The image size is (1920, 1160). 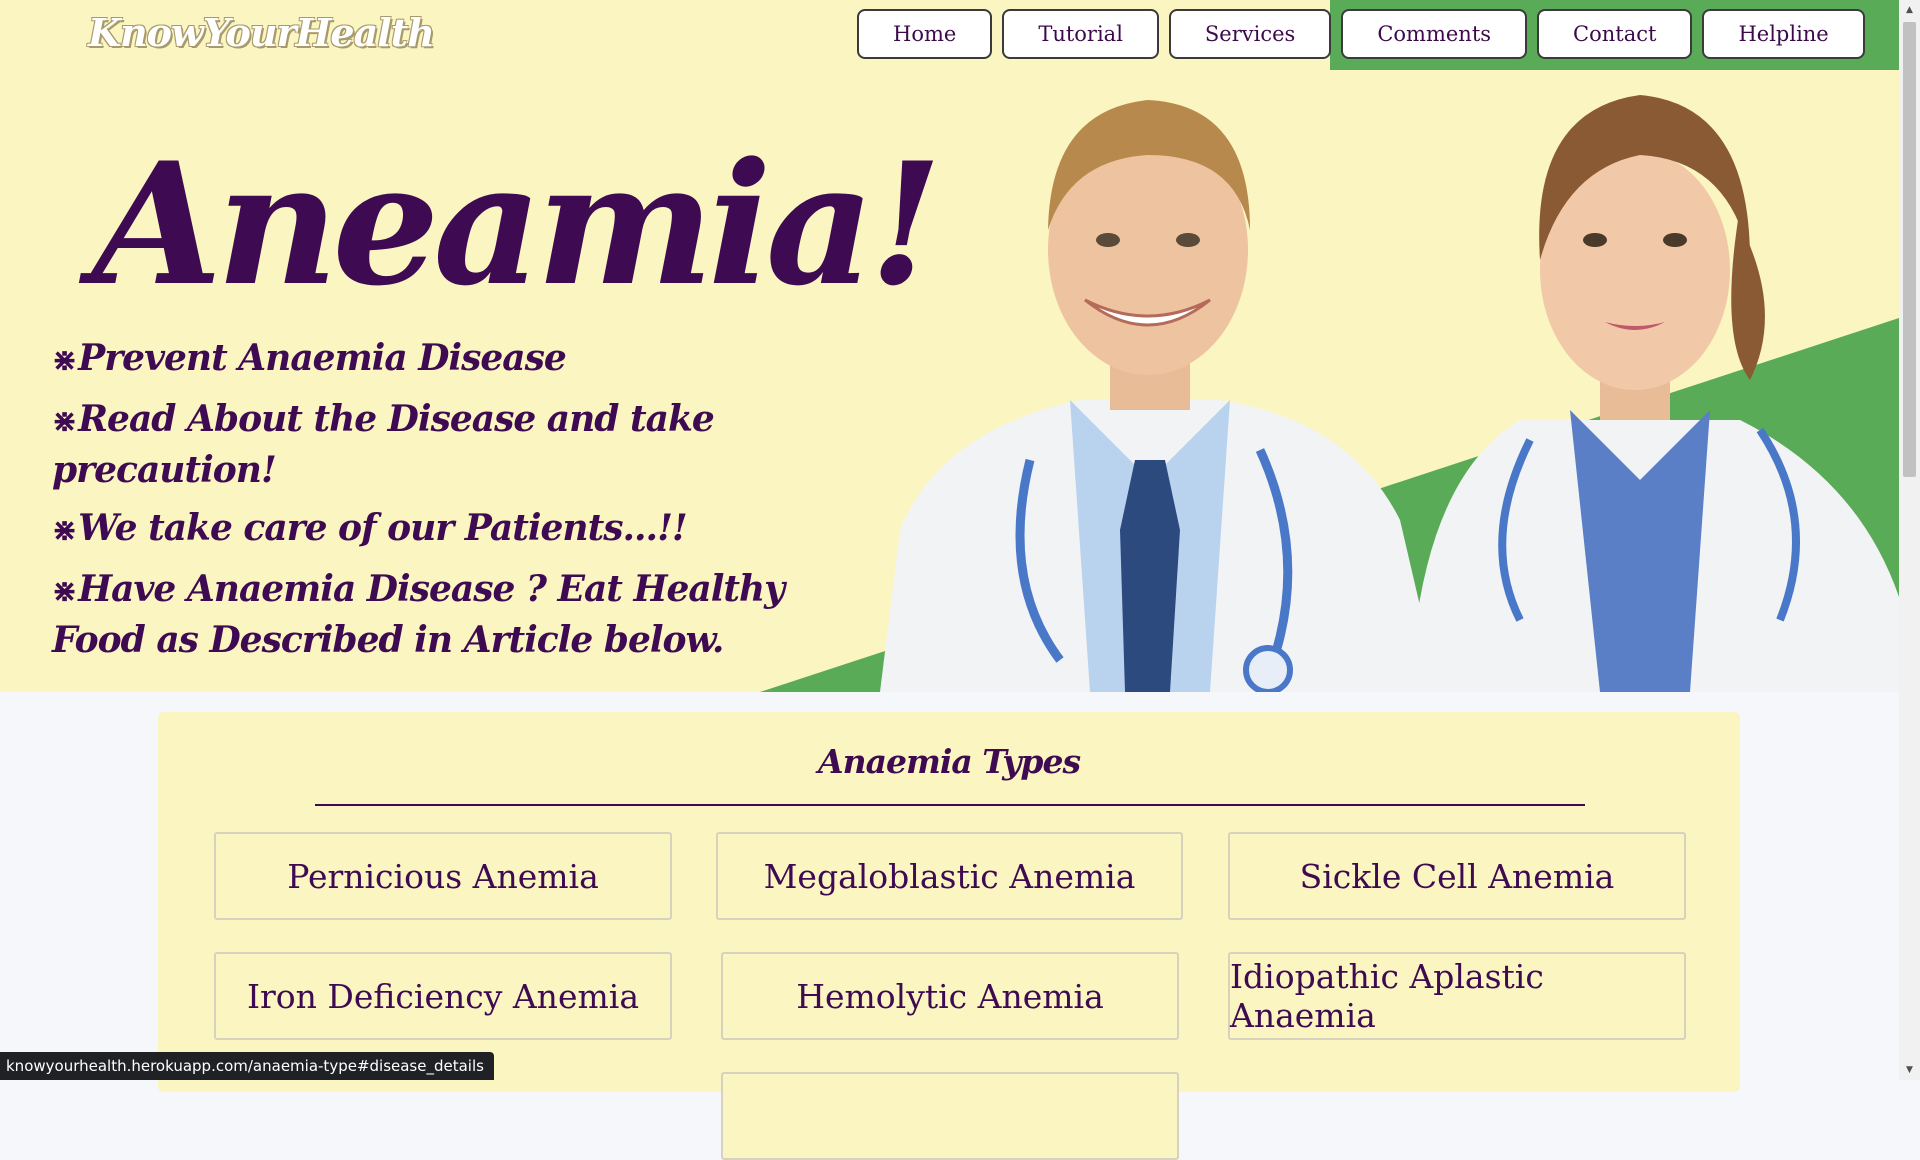 I want to click on type-pernicious-anemia: Pernicious Anemia, so click(x=443, y=876).